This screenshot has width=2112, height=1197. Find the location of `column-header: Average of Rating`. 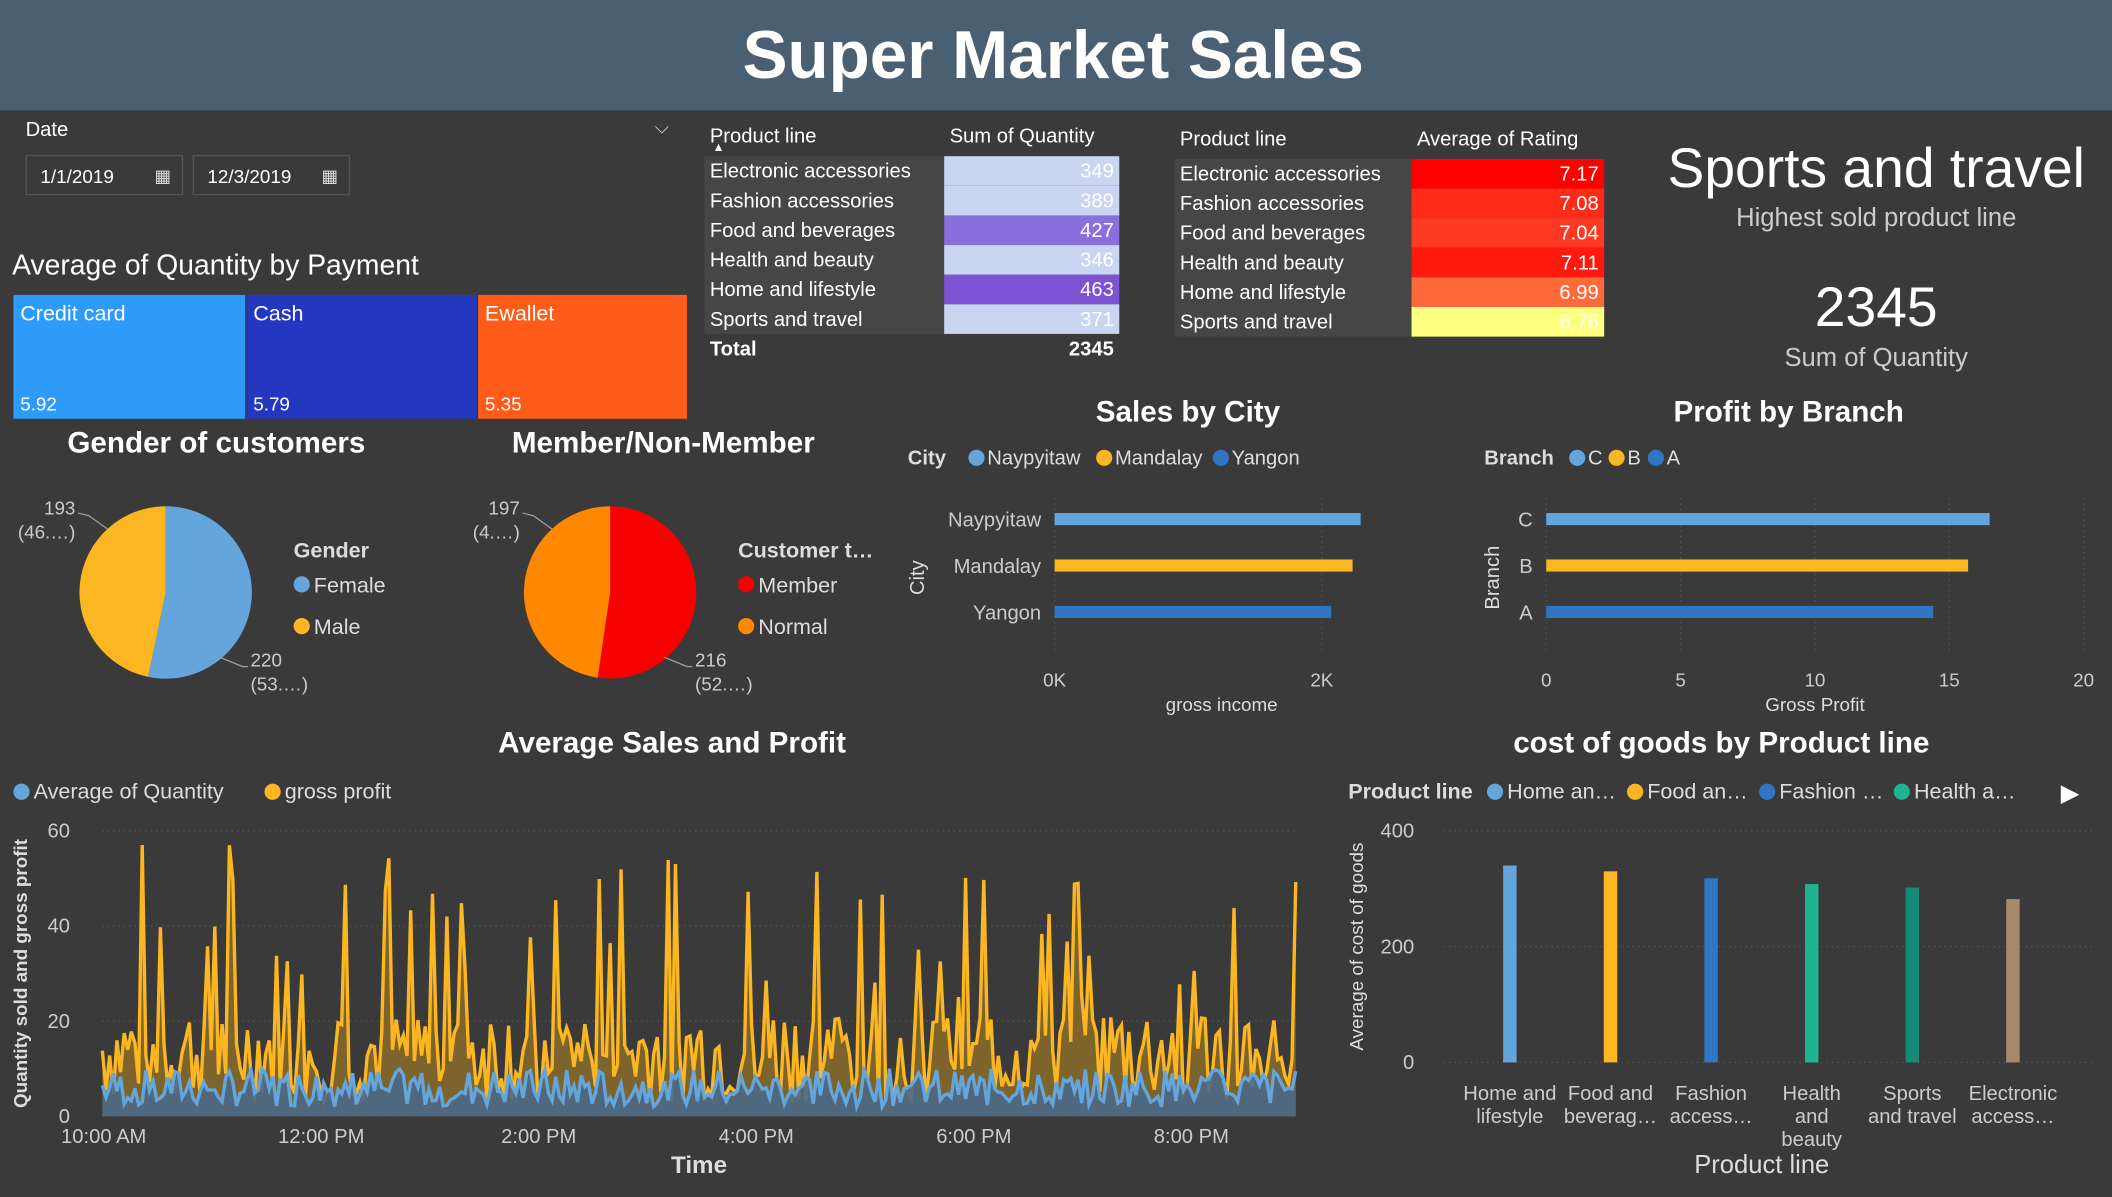

column-header: Average of Rating is located at coordinates (1508, 138).